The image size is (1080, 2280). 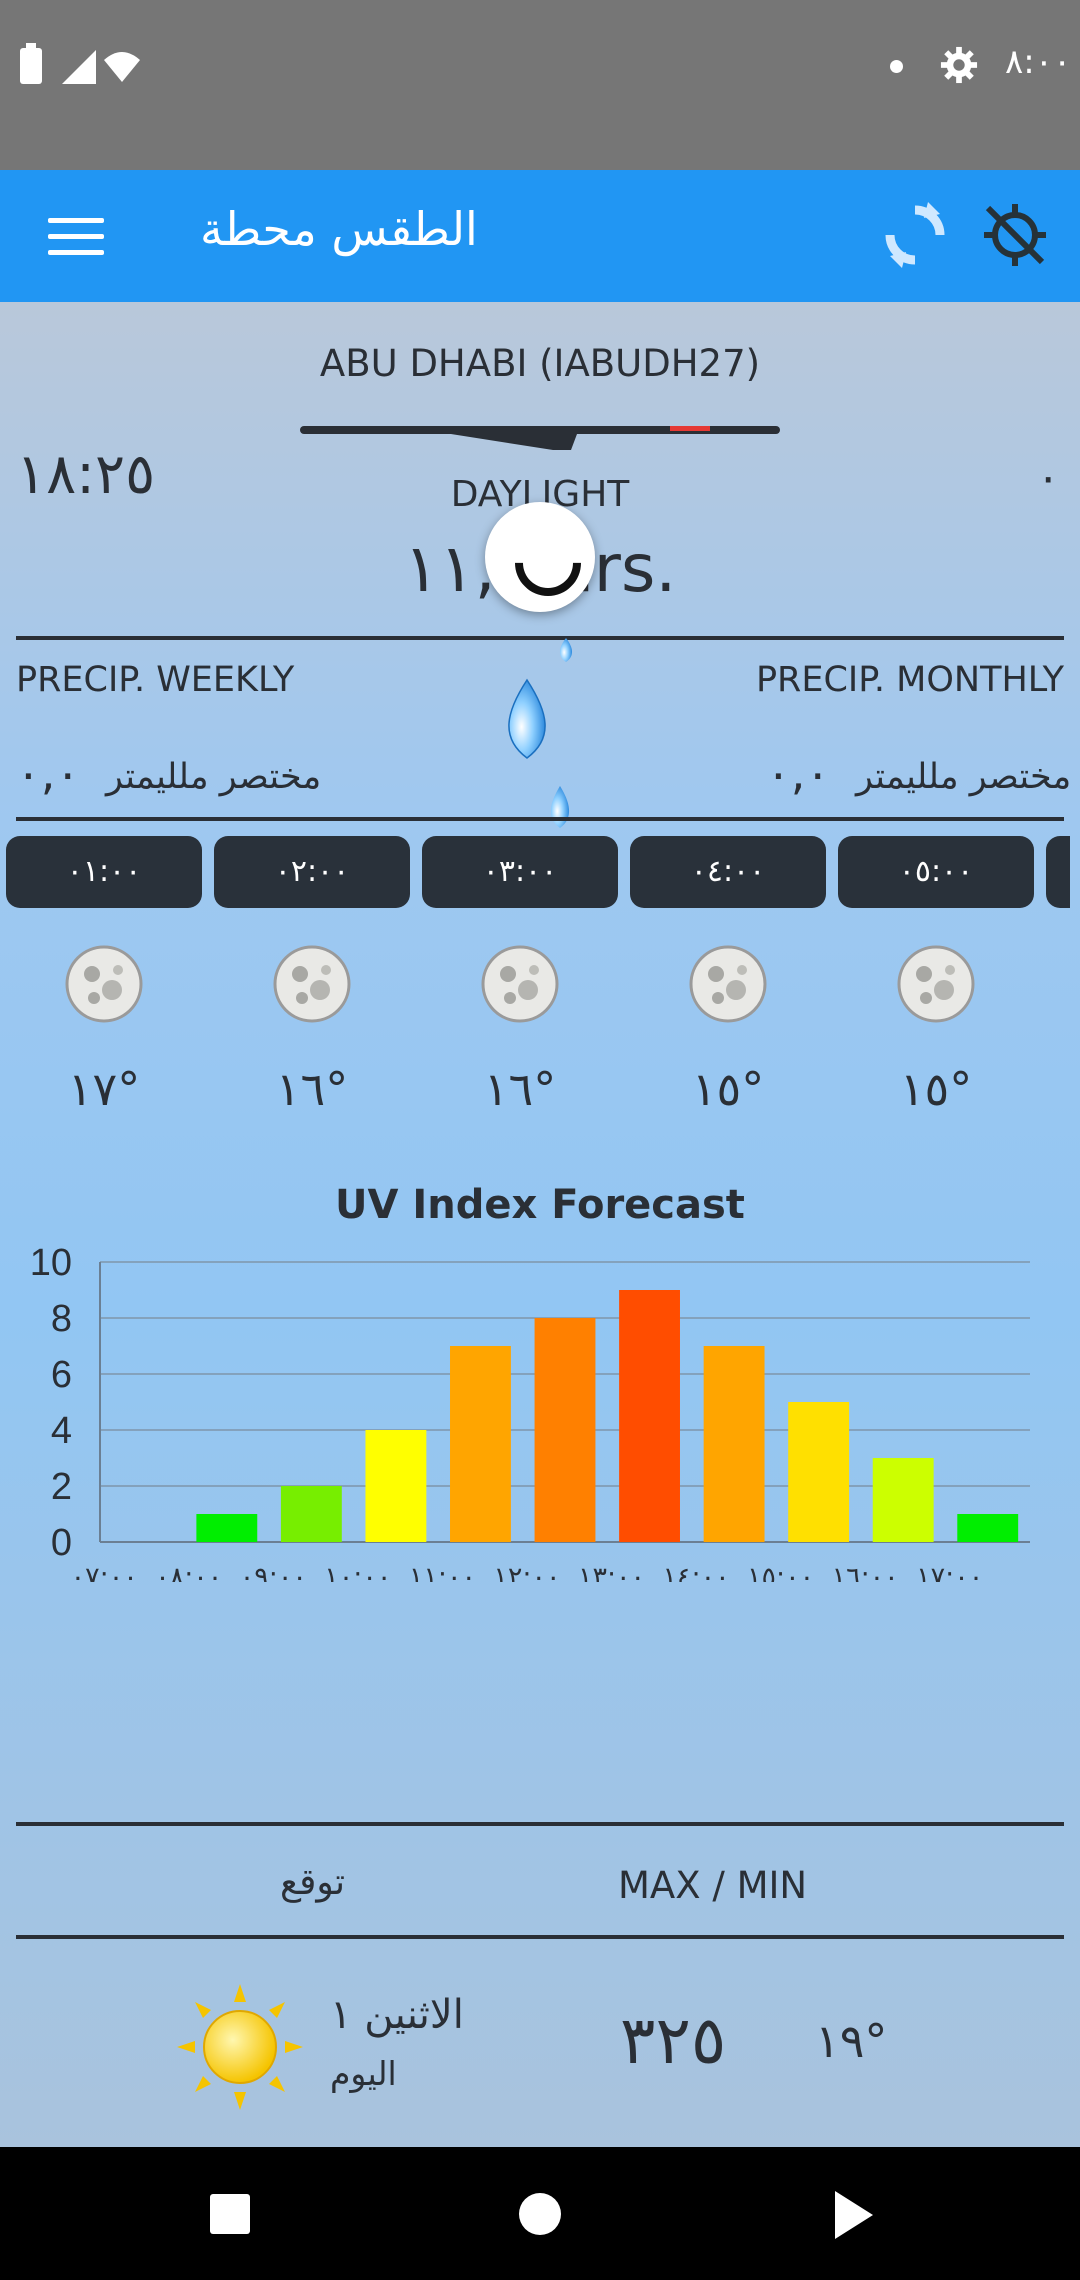 What do you see at coordinates (61, 1375) in the screenshot?
I see `y-tick-label: 6` at bounding box center [61, 1375].